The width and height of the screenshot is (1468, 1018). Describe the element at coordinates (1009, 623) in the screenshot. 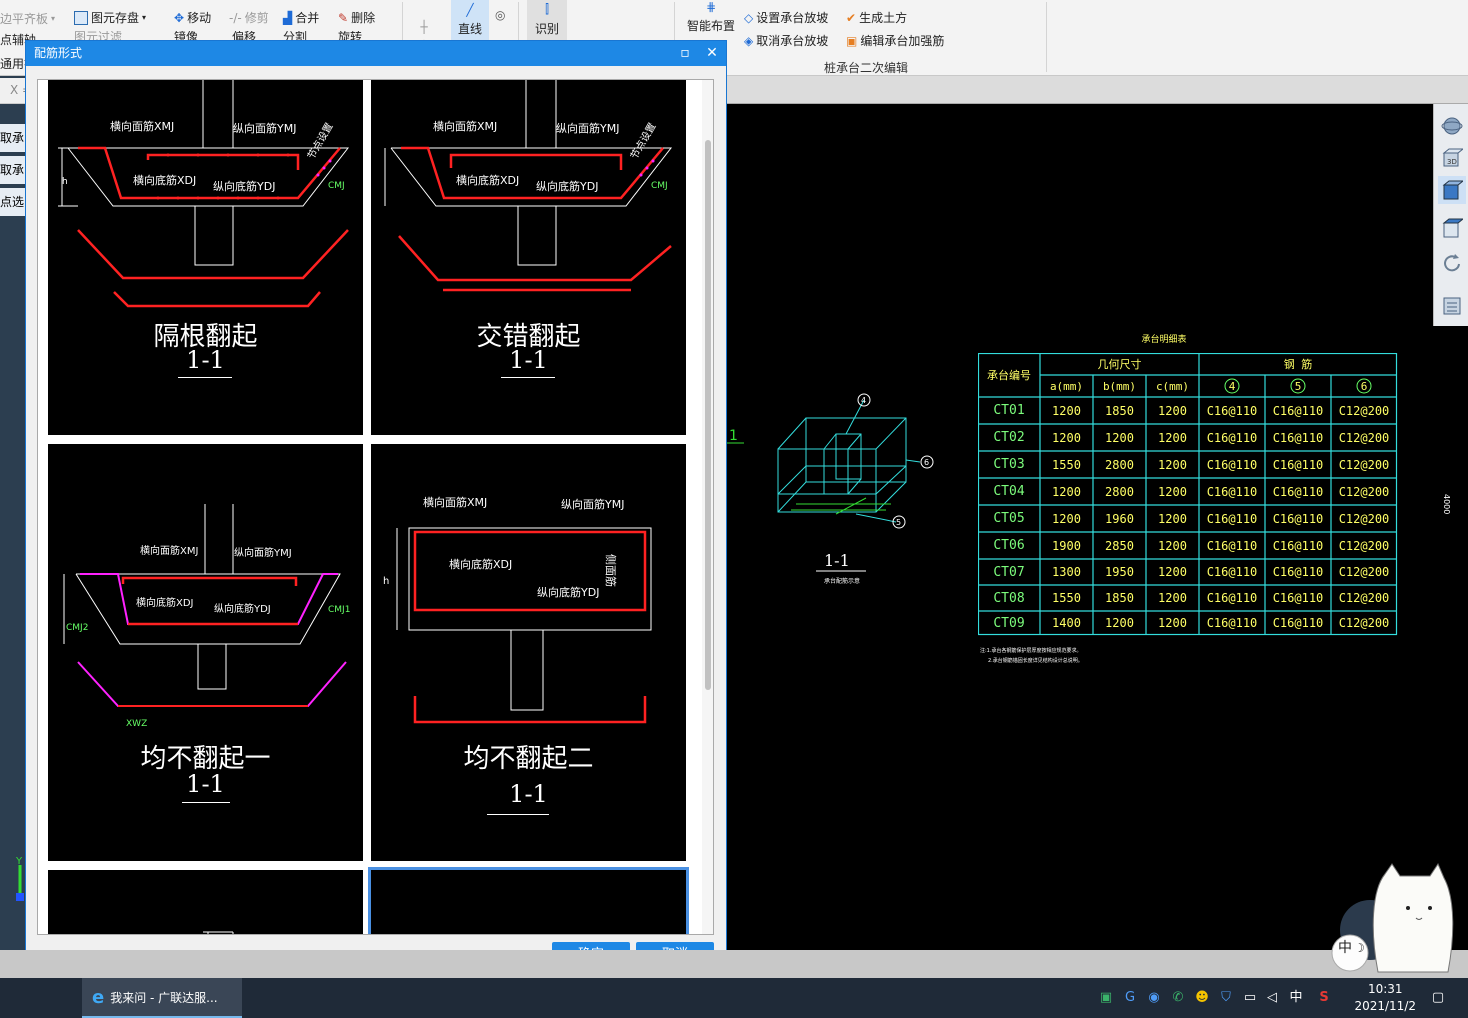

I see `table-cell: CT09` at that location.